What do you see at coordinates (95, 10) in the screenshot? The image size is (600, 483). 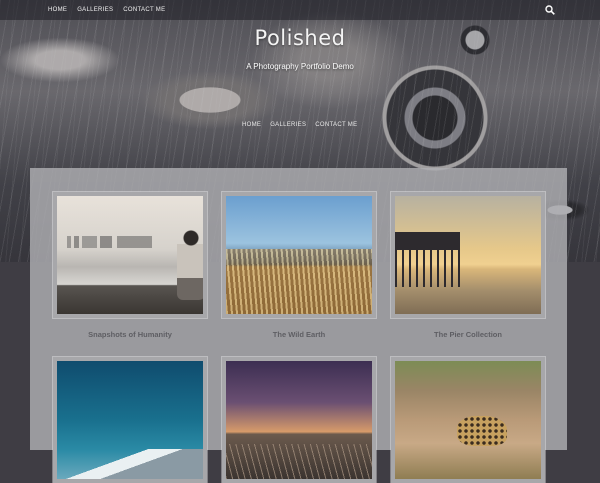 I see `top-nav-galleries: GALLERIES` at bounding box center [95, 10].